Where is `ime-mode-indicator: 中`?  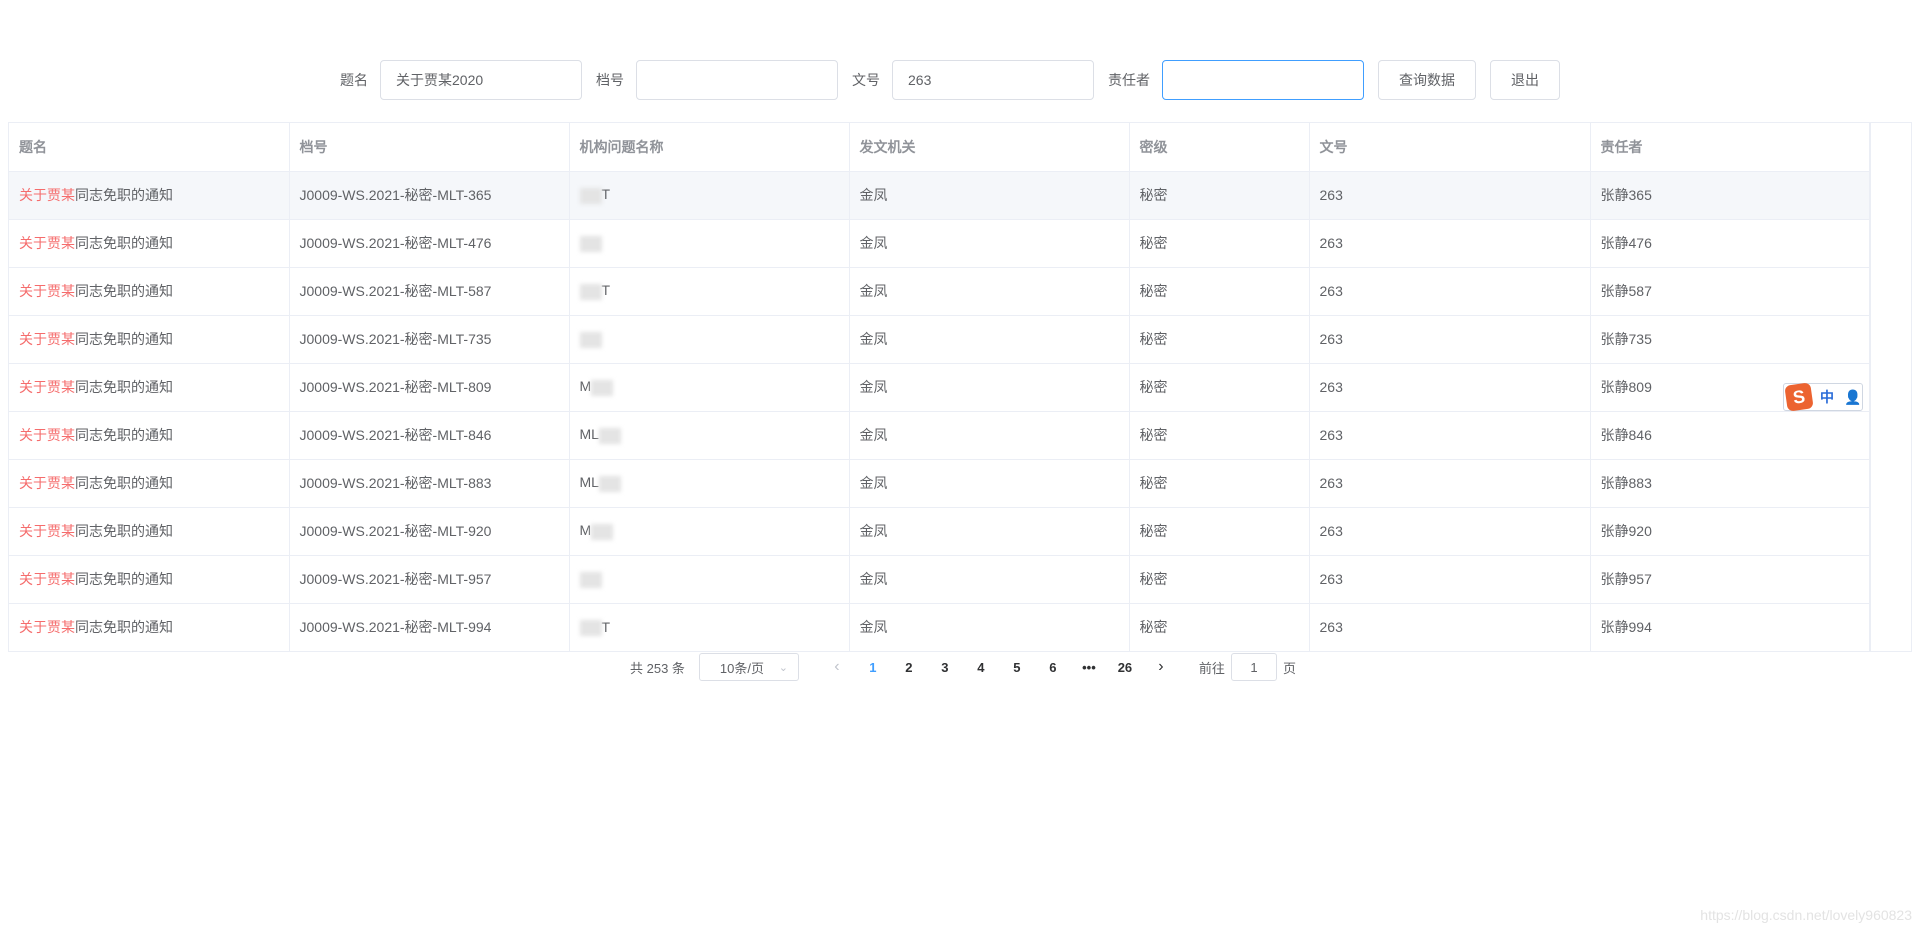 ime-mode-indicator: 中 is located at coordinates (1827, 397).